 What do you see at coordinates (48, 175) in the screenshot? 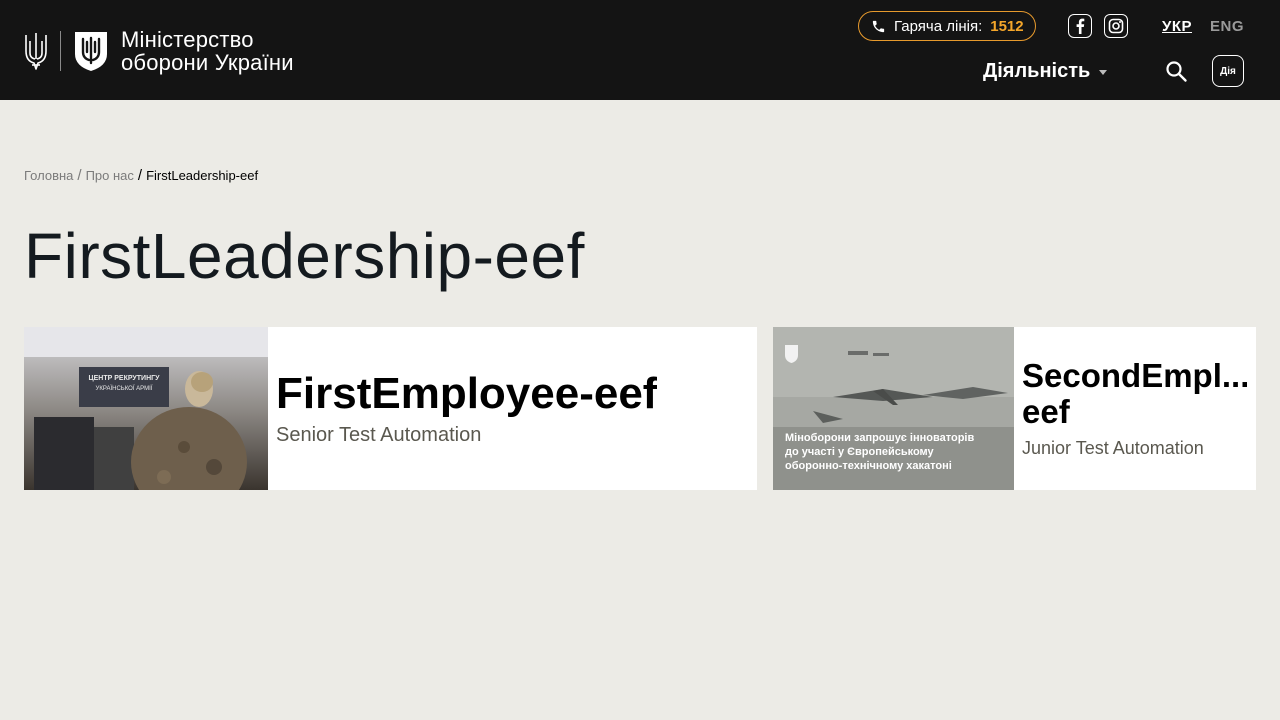
I see `breadcrumb-home: Головна` at bounding box center [48, 175].